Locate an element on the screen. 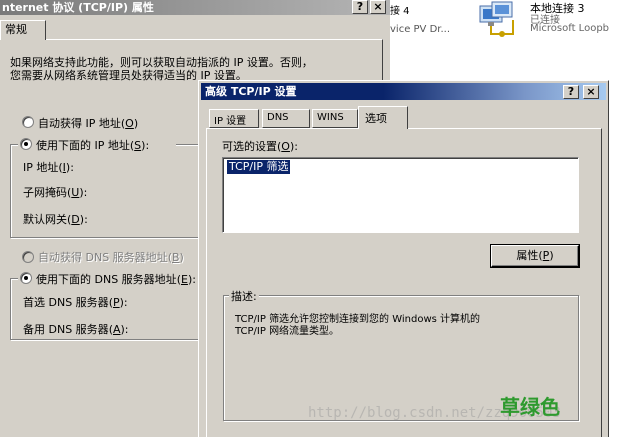 The height and width of the screenshot is (437, 618). manual-dns-label: 使用下面的 DNS 服务器地址(E): is located at coordinates (116, 279).